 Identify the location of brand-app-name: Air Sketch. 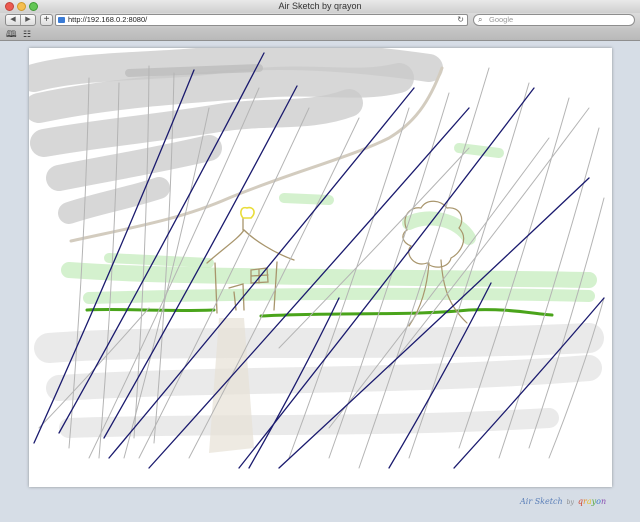
(541, 501).